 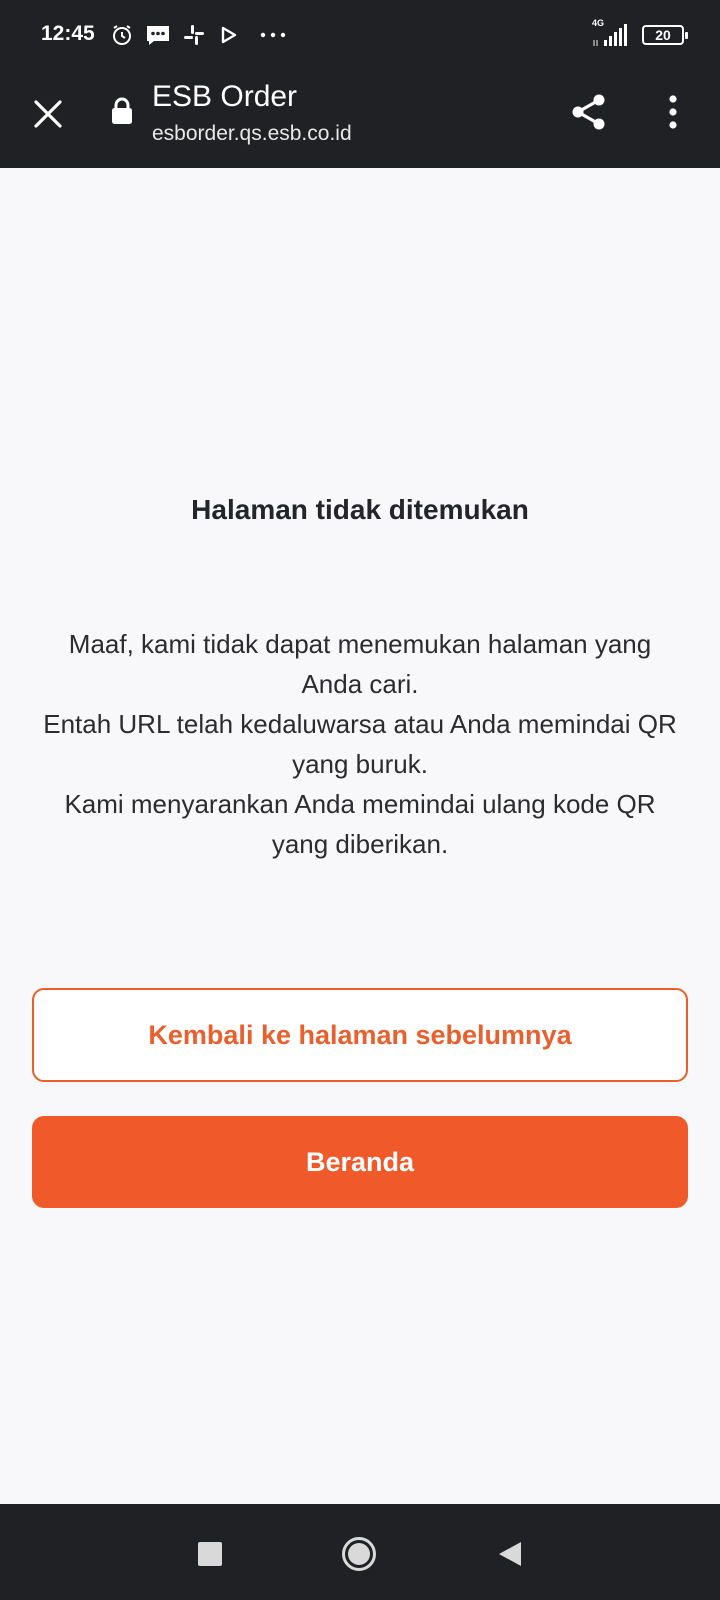 I want to click on battery-level: 20, so click(x=663, y=35).